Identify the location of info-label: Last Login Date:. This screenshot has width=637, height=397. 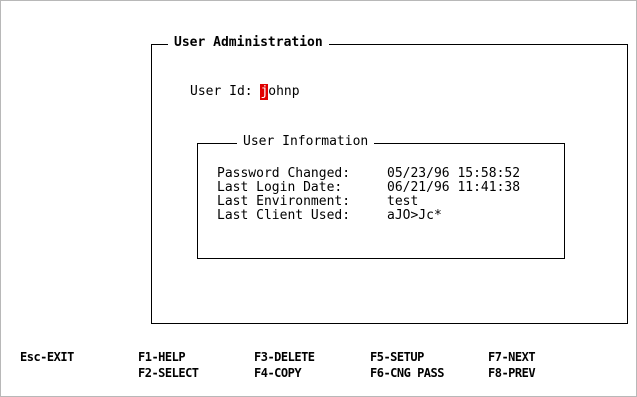
(280, 187).